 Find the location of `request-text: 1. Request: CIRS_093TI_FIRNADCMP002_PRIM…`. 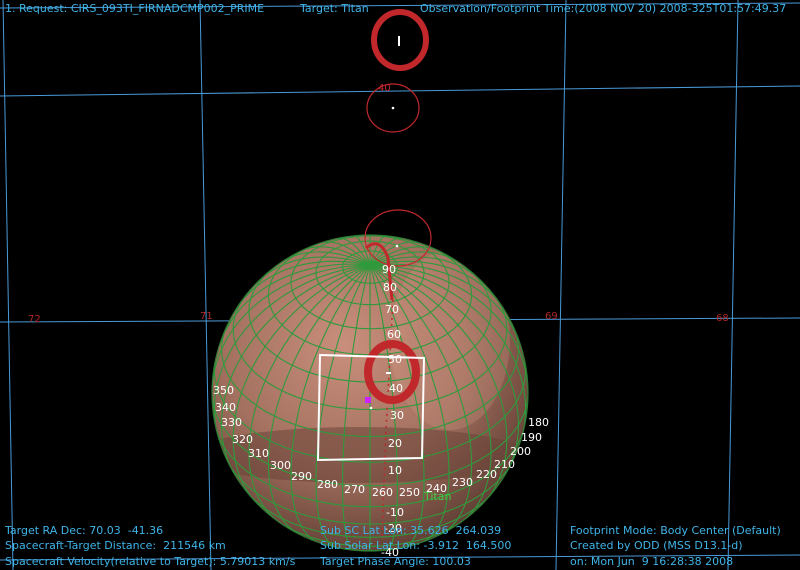

request-text: 1. Request: CIRS_093TI_FIRNADCMP002_PRIM… is located at coordinates (135, 8).